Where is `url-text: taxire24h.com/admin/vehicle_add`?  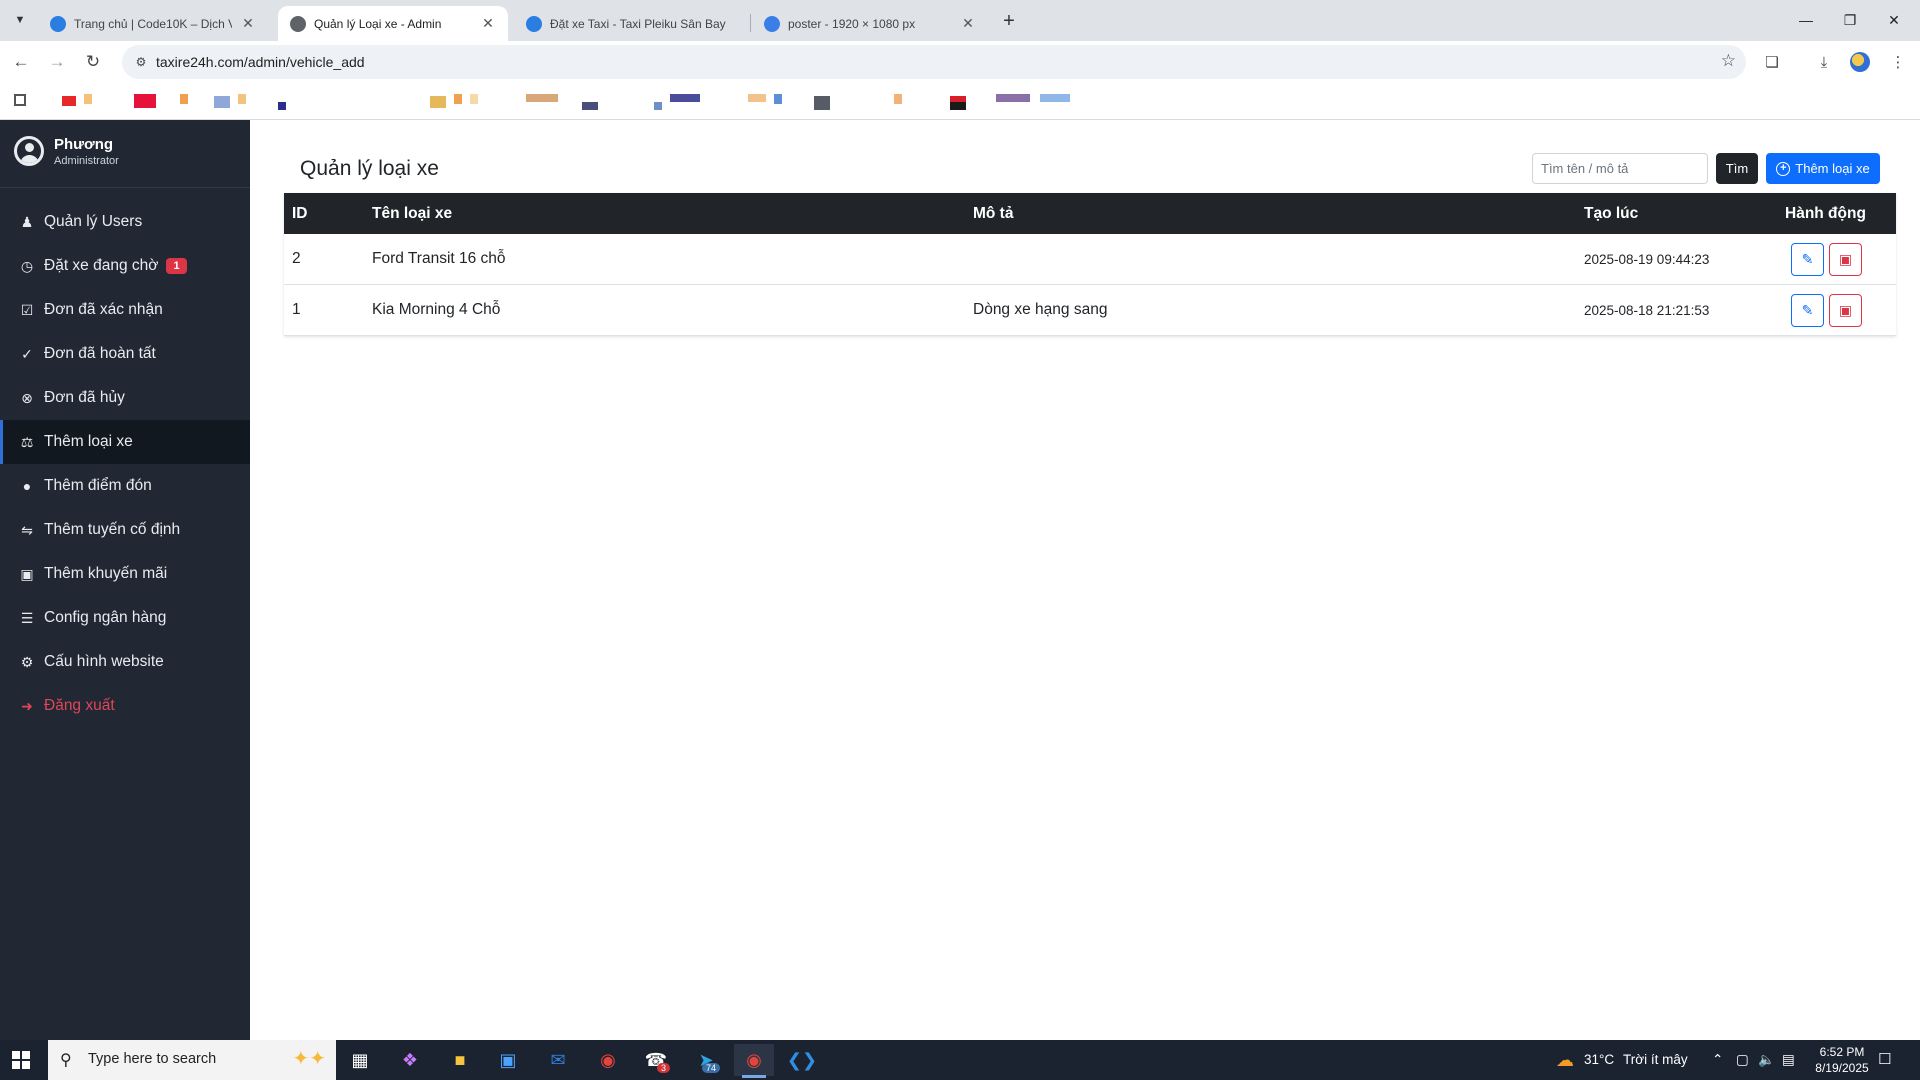
url-text: taxire24h.com/admin/vehicle_add is located at coordinates (260, 62).